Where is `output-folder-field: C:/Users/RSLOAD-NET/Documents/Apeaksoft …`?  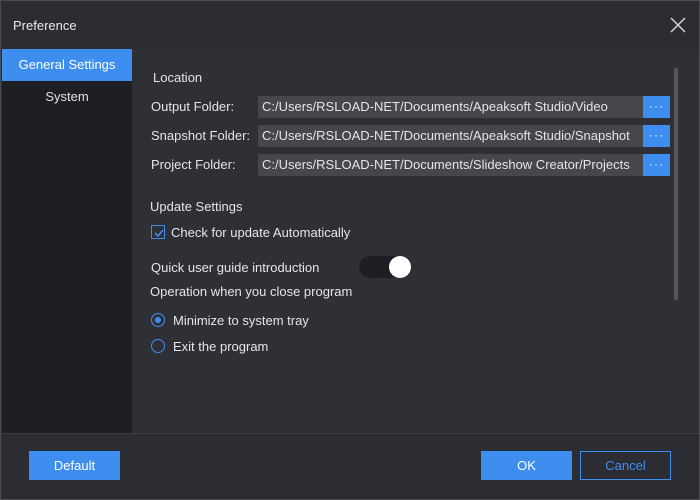 output-folder-field: C:/Users/RSLOAD-NET/Documents/Apeaksoft … is located at coordinates (450, 107).